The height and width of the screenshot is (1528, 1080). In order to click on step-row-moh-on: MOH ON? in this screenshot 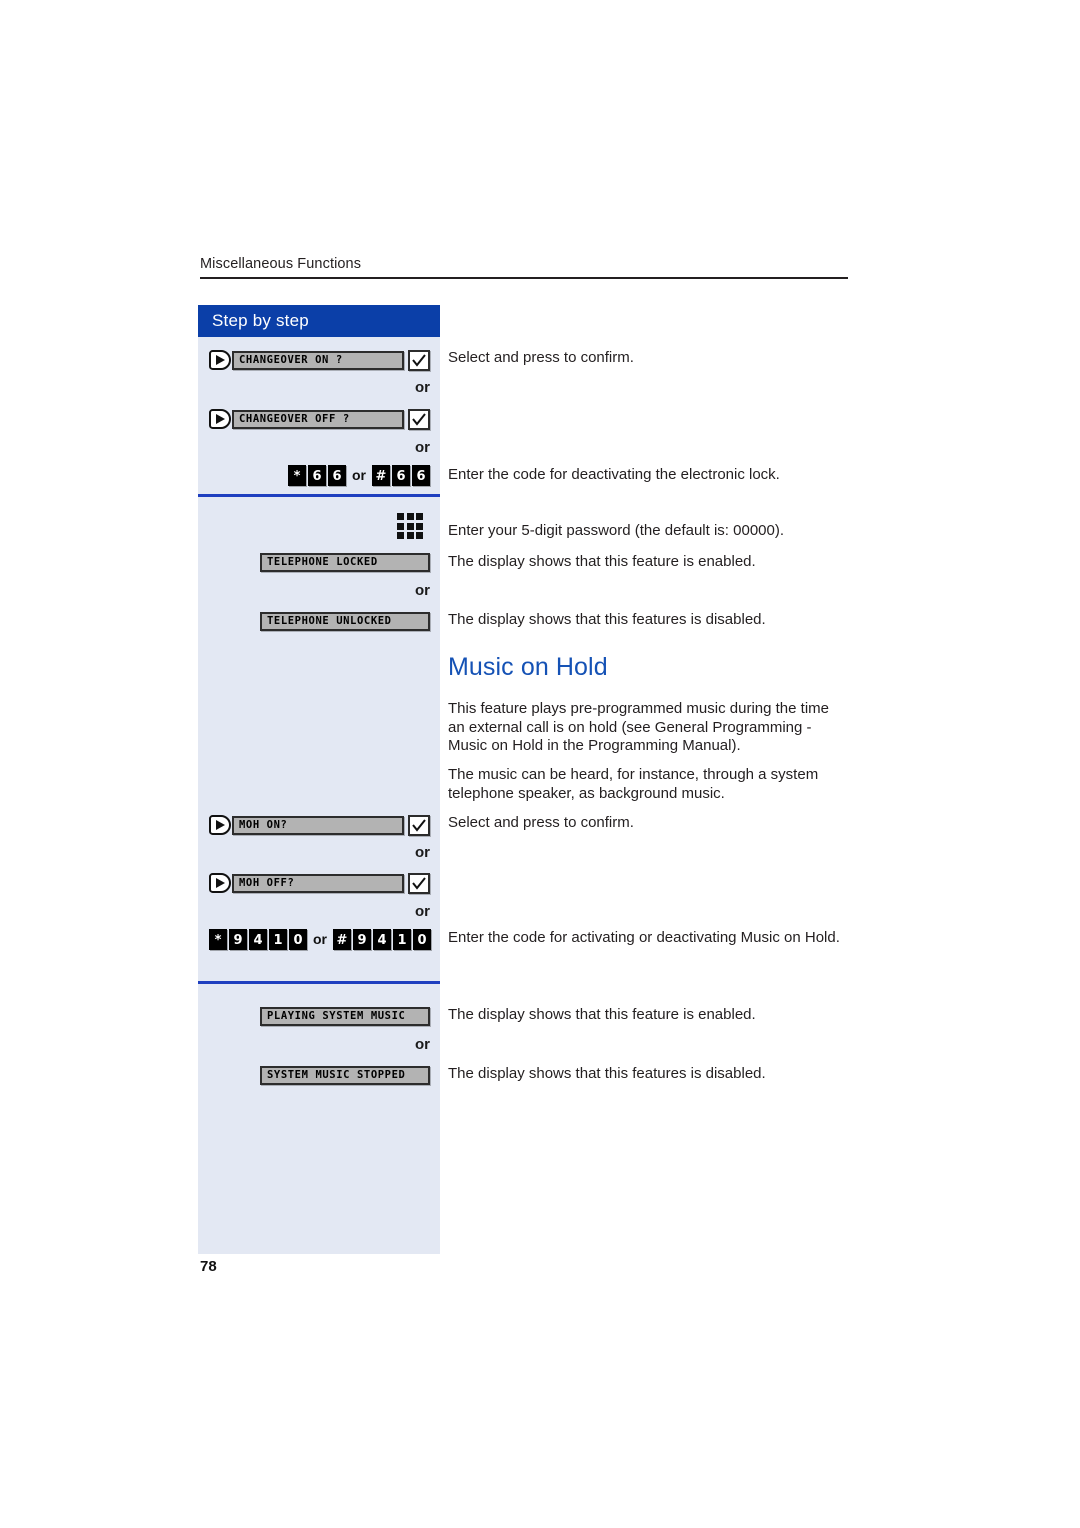, I will do `click(319, 825)`.